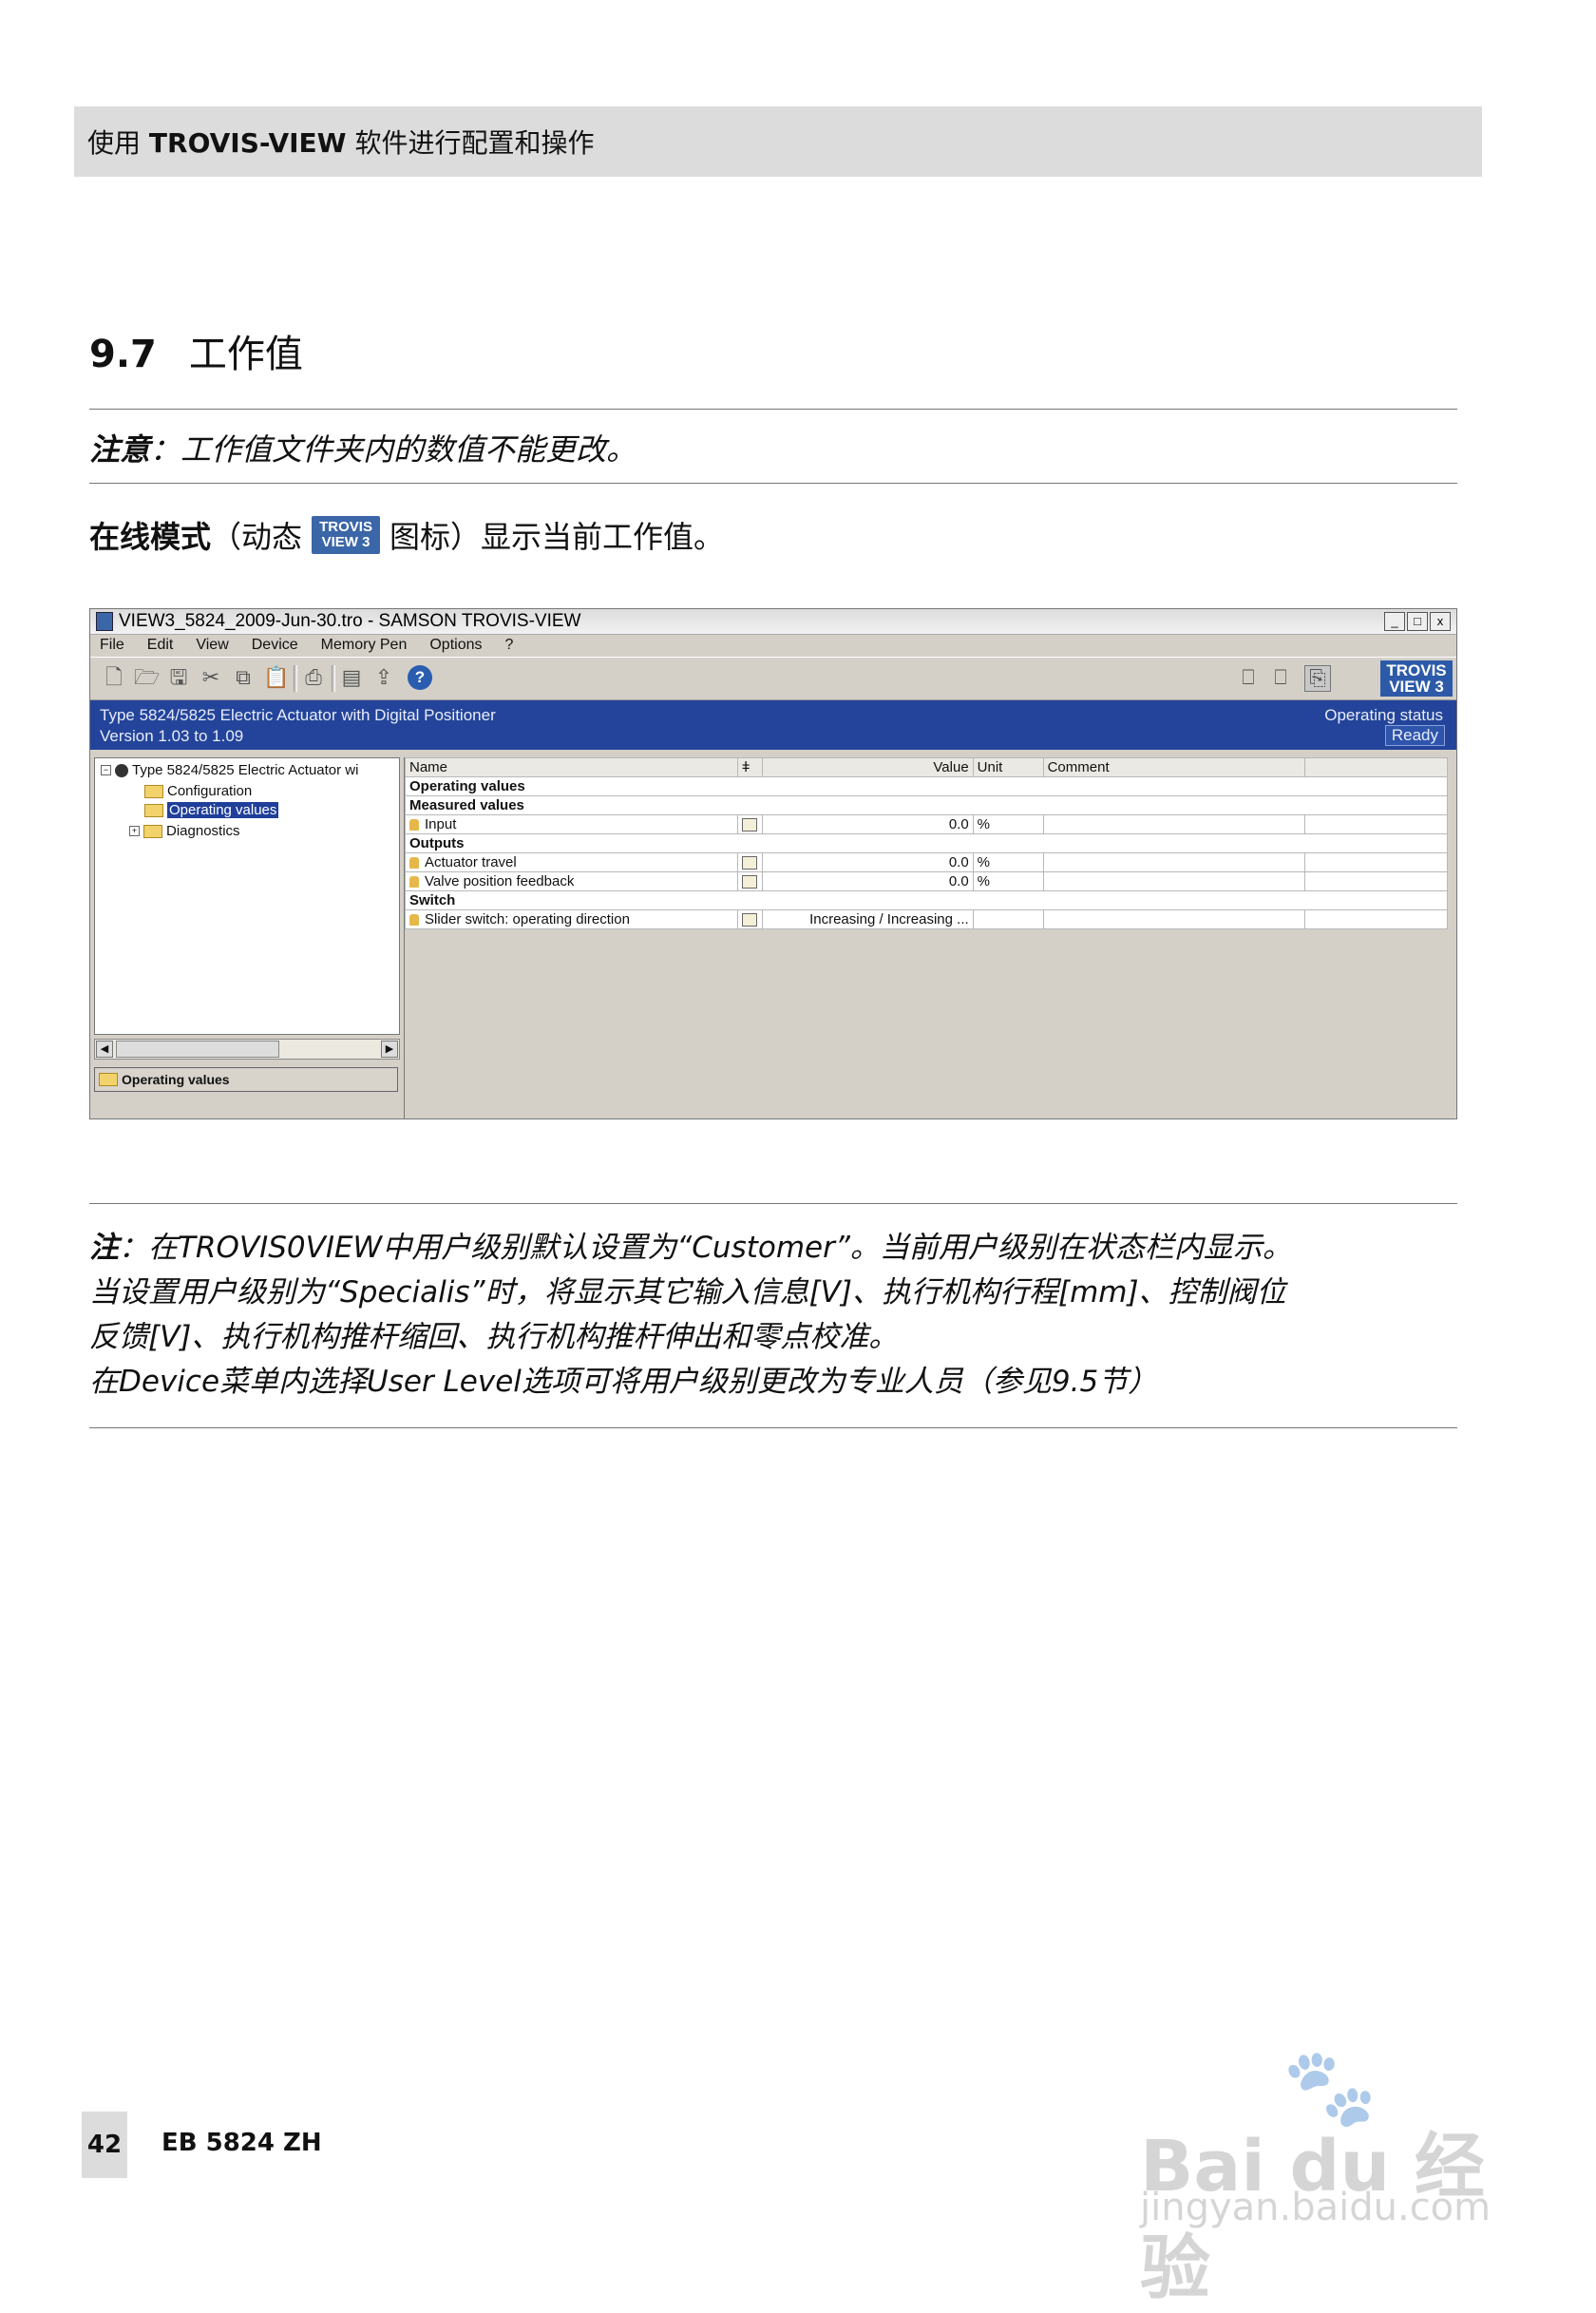 Image resolution: width=1596 pixels, height=2313 pixels. Describe the element at coordinates (134, 831) in the screenshot. I see `expand-icon: +` at that location.